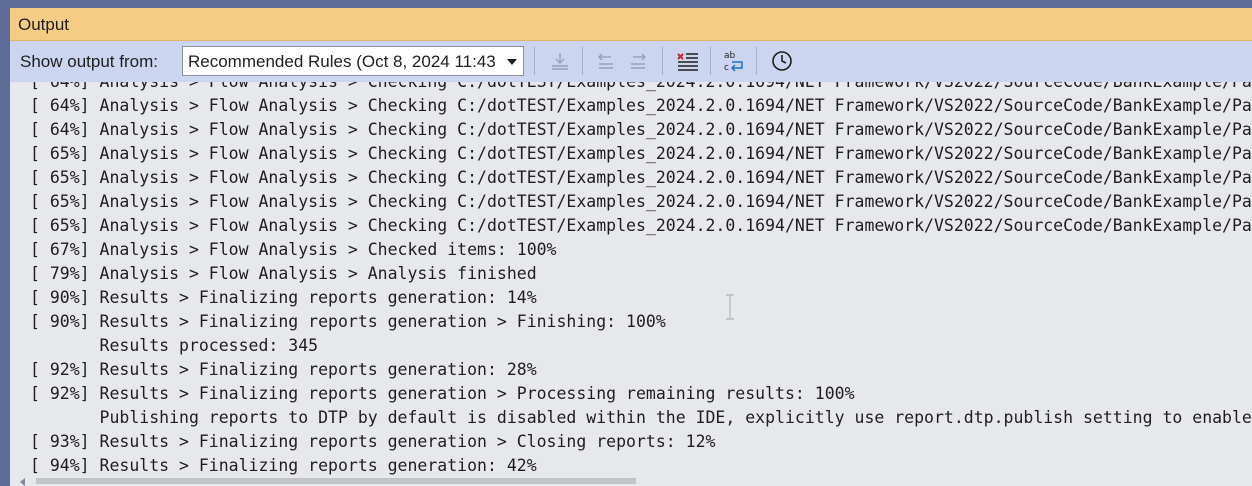 The height and width of the screenshot is (486, 1252). I want to click on next-message-button, so click(638, 61).